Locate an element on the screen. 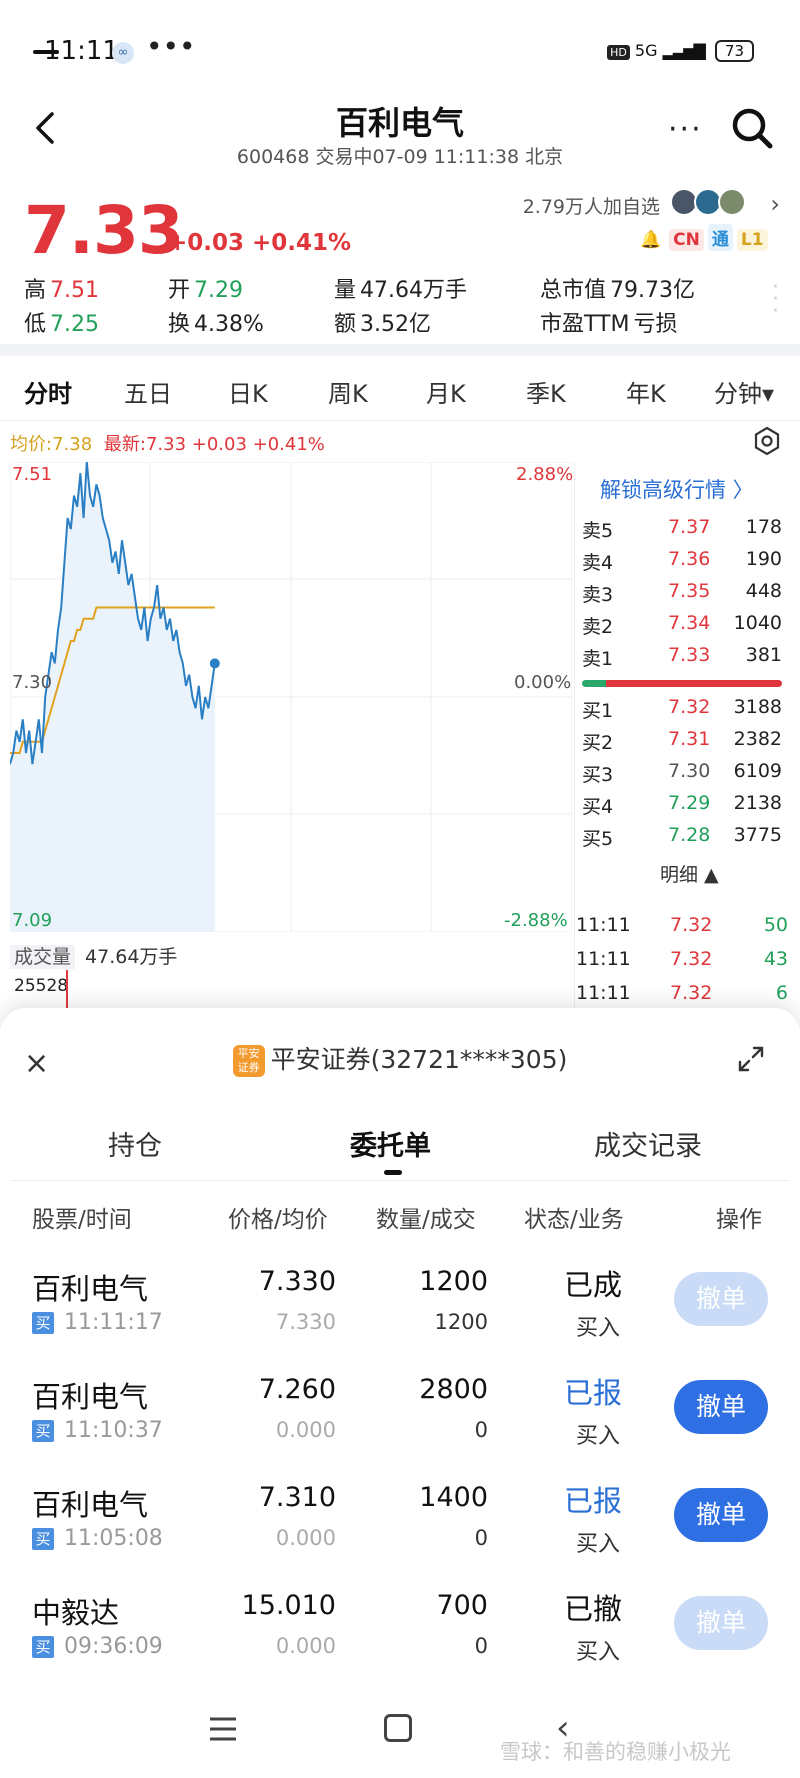 The width and height of the screenshot is (800, 1778). order-price: 15.010 is located at coordinates (288, 1605).